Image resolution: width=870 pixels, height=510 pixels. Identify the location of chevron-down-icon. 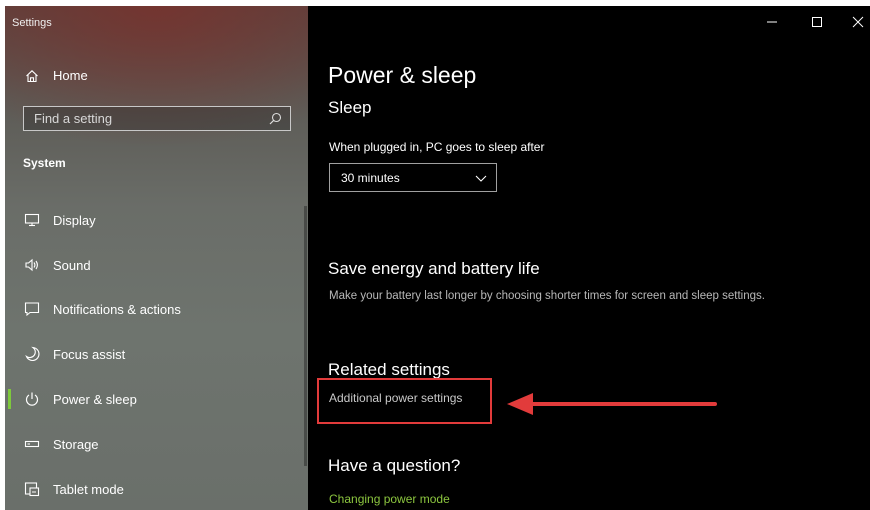
(481, 178).